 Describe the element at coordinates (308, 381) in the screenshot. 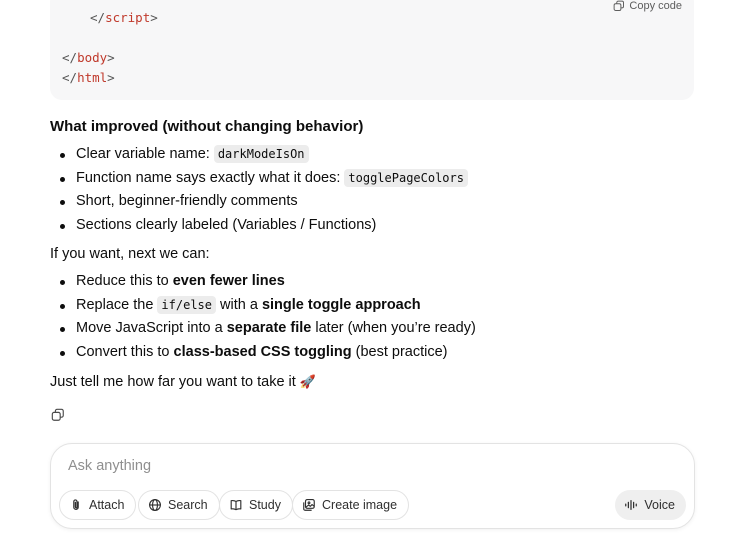

I see `rocket-emoji: 🚀` at that location.